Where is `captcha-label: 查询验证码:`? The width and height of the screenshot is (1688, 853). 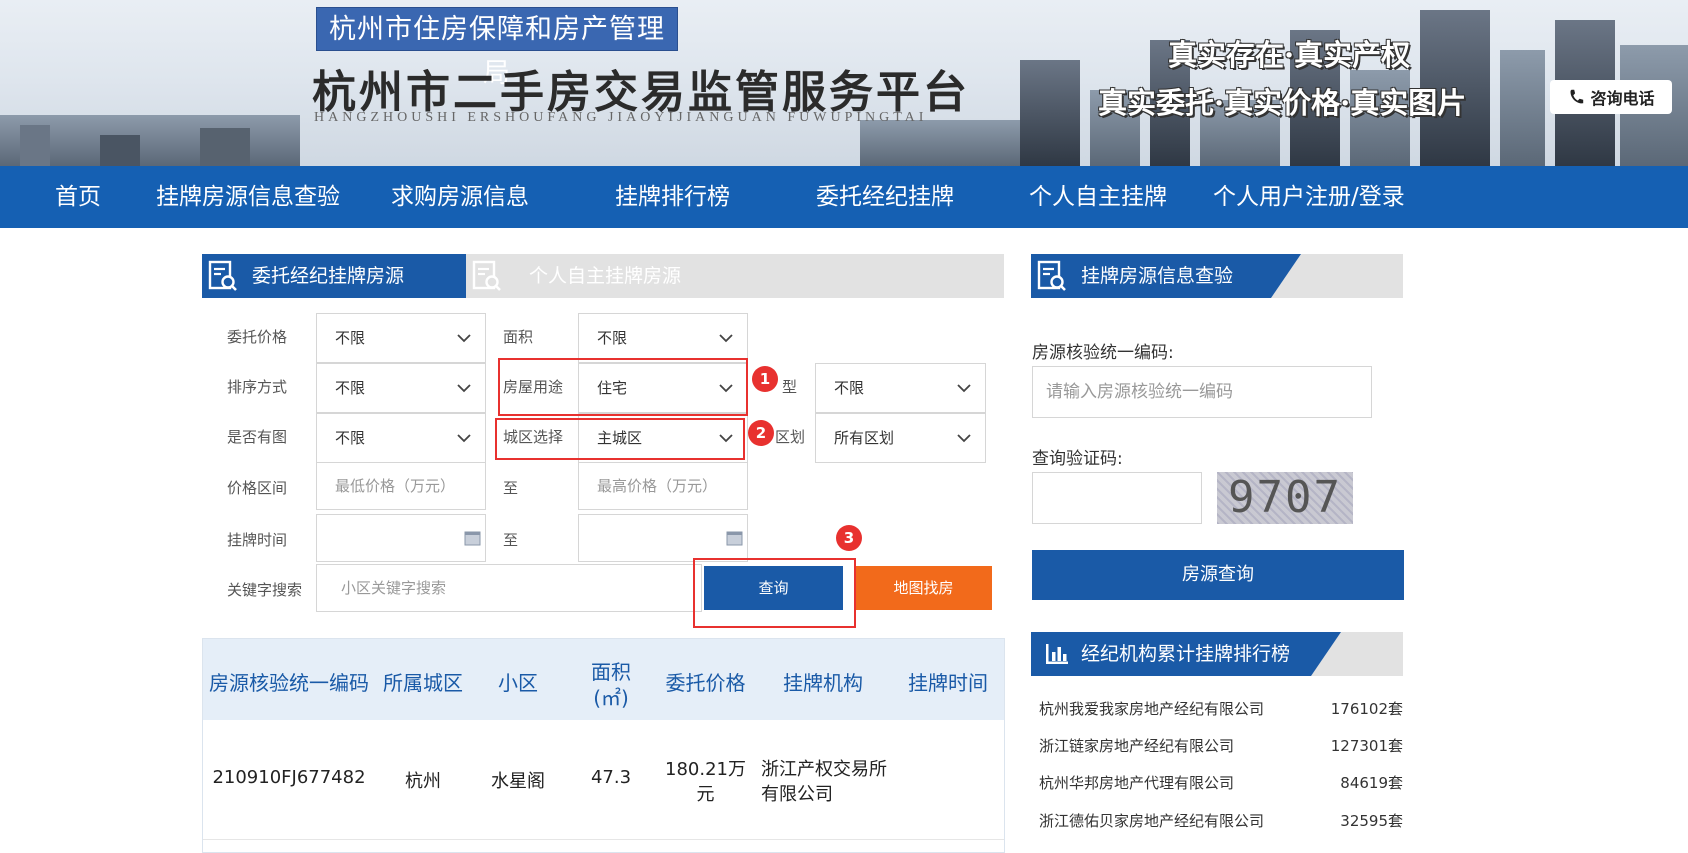
captcha-label: 查询验证码: is located at coordinates (1077, 459).